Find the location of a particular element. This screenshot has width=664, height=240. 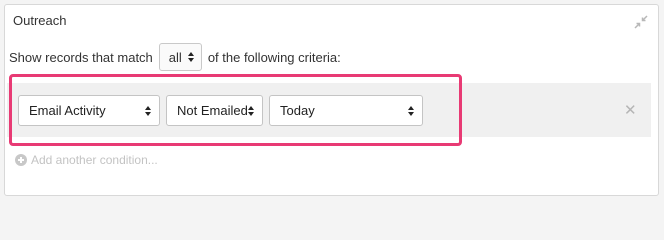

match-mode-value: all is located at coordinates (175, 57).